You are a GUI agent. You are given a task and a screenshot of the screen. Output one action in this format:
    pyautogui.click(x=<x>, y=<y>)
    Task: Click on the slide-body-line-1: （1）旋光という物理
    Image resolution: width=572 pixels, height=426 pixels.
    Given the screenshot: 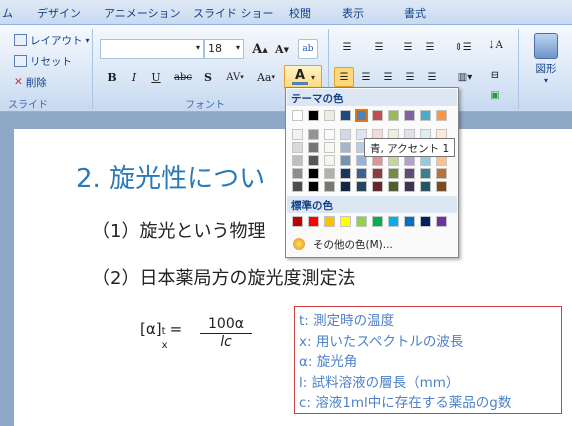 What is the action you would take?
    pyautogui.click(x=178, y=230)
    